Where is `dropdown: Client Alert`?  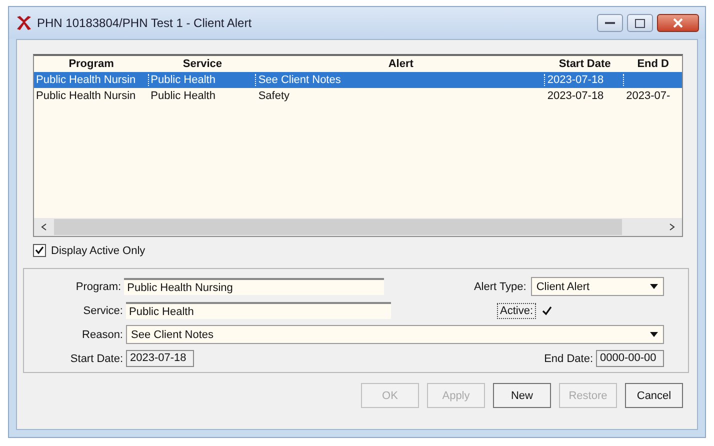 dropdown: Client Alert is located at coordinates (597, 286).